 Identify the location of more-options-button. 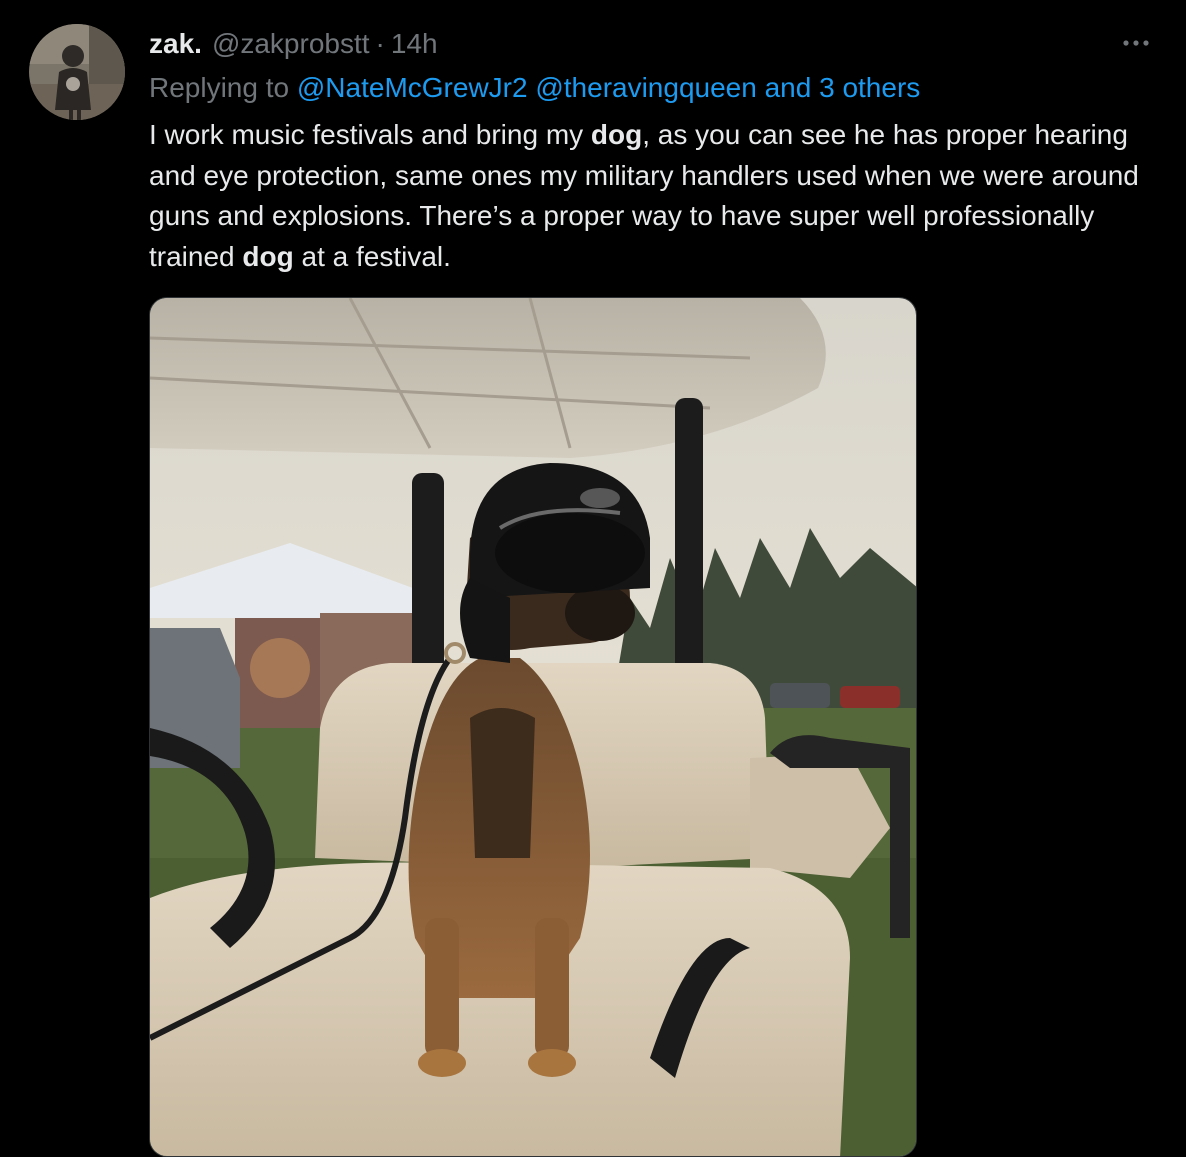
(1136, 43).